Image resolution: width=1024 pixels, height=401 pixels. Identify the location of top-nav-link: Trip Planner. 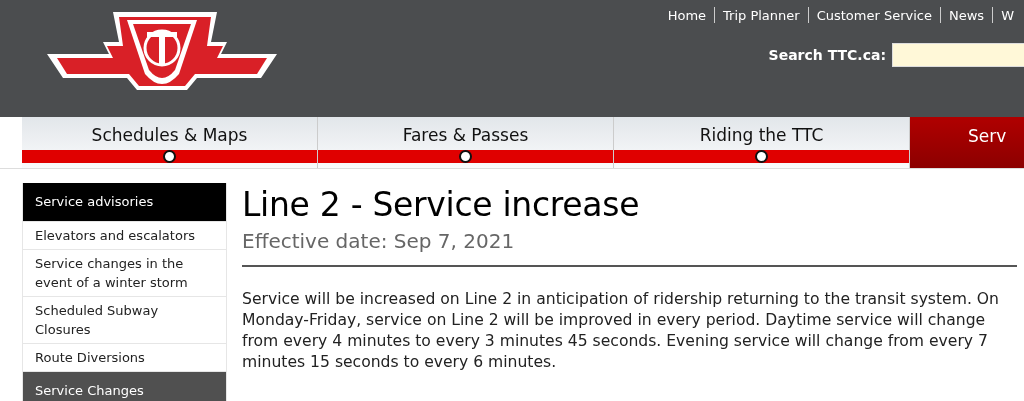
(761, 15).